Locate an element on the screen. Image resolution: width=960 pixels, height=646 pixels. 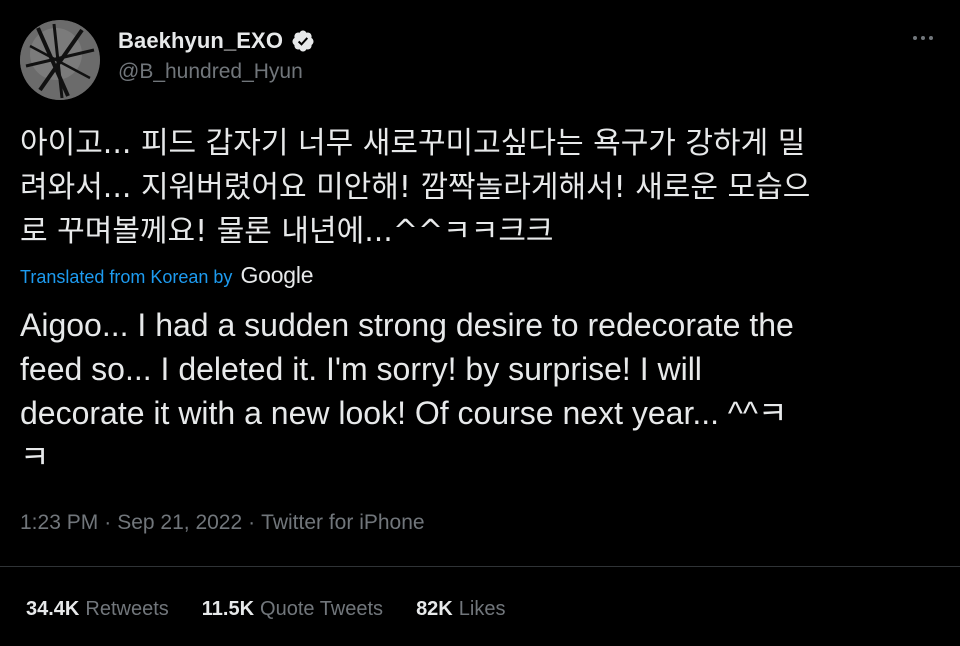
retweets-label: Retweets is located at coordinates (127, 609).